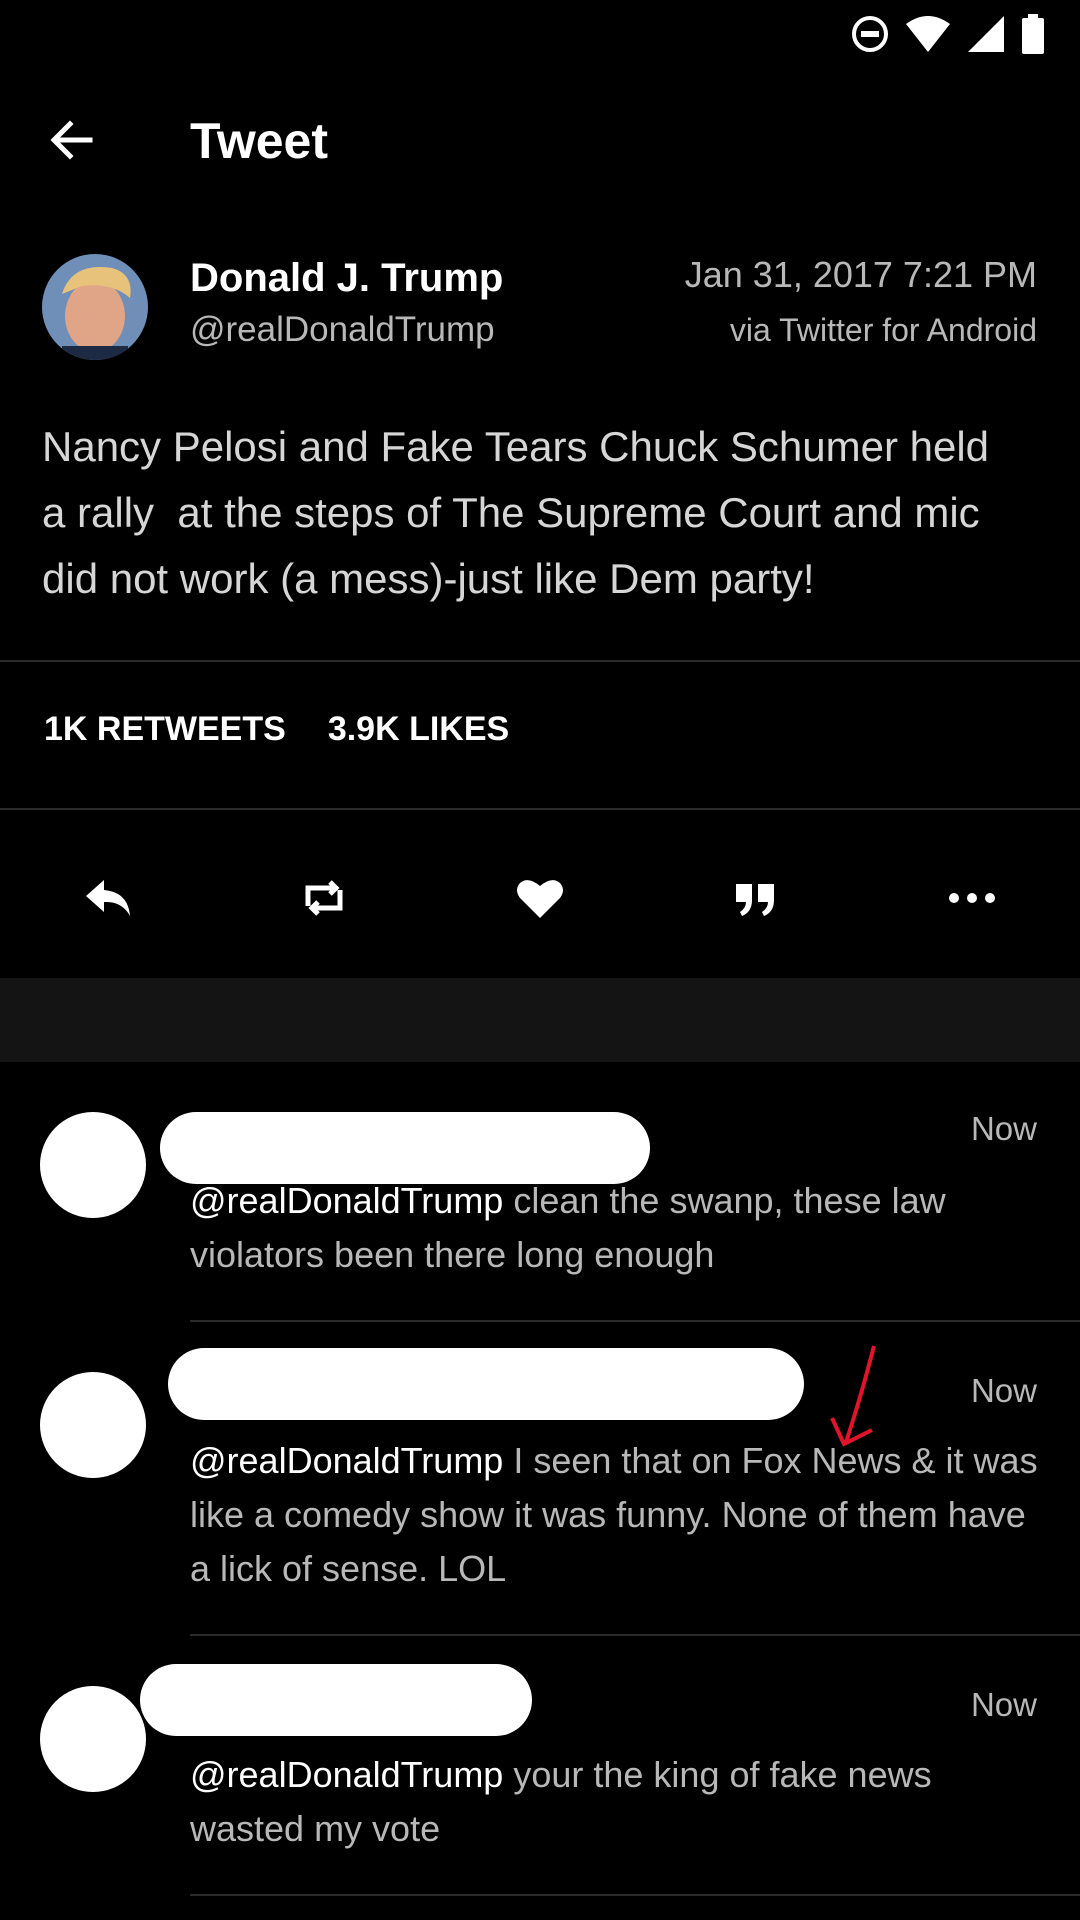 The image size is (1080, 1920). I want to click on app-bar: Tweet, so click(540, 139).